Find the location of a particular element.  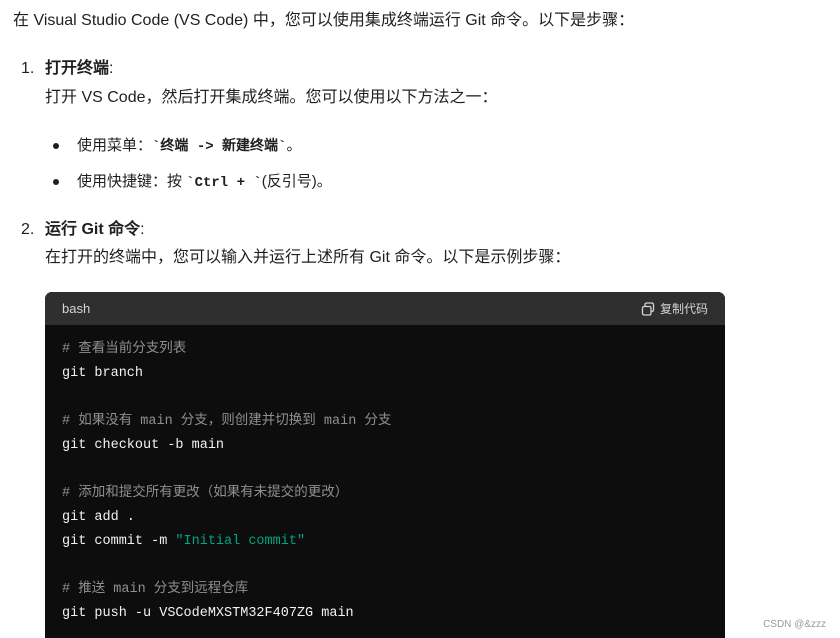

bullet-shortcut-suffix: (反引号)。 is located at coordinates (296, 181).